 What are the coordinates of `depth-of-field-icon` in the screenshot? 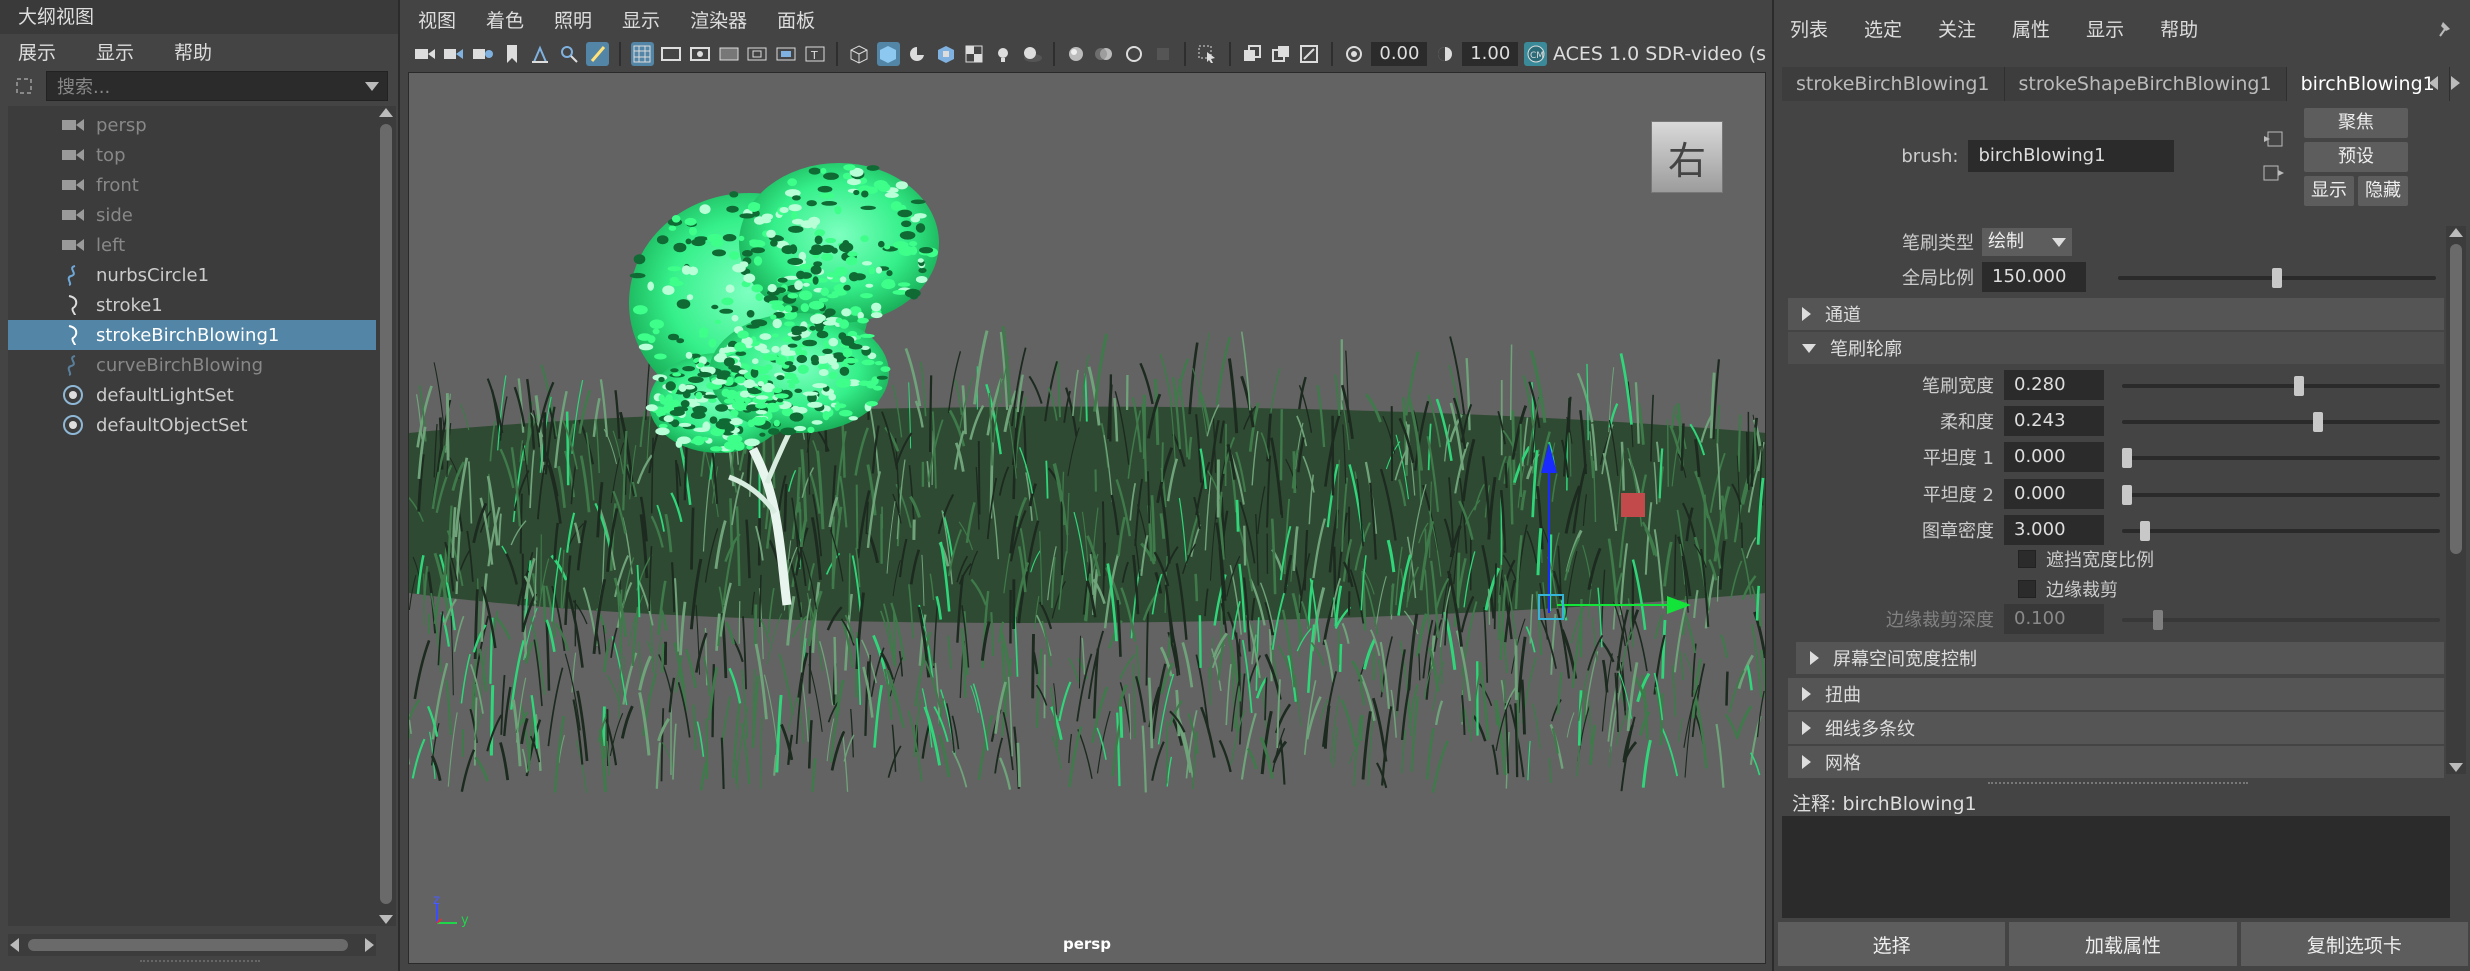 It's located at (1162, 54).